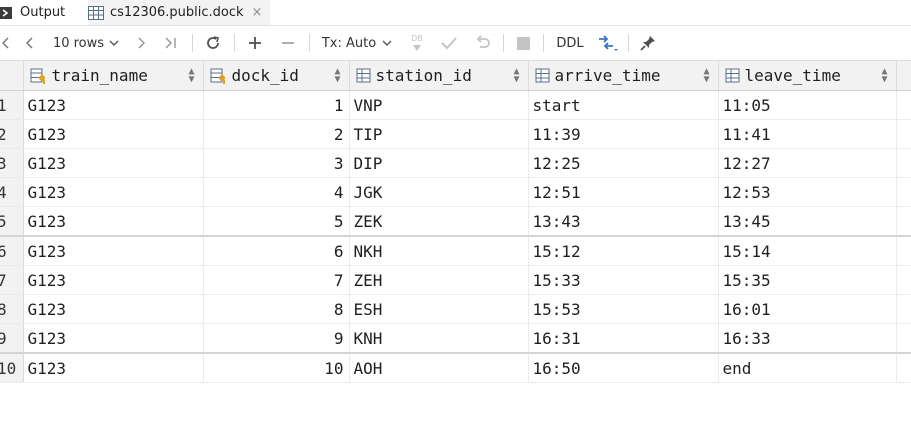 The width and height of the screenshot is (911, 422). Describe the element at coordinates (12, 105) in the screenshot. I see `row-number: 1` at that location.